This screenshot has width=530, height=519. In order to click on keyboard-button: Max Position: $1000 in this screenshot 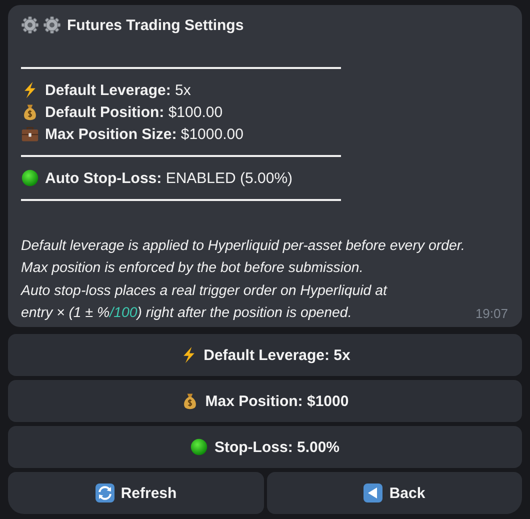, I will do `click(265, 401)`.